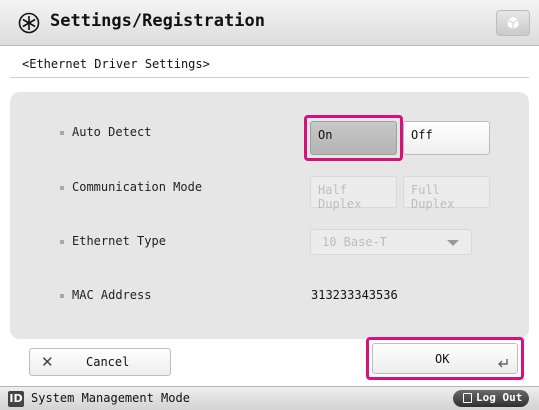  I want to click on status-bar: ID System Management Mode Log Out, so click(269, 398).